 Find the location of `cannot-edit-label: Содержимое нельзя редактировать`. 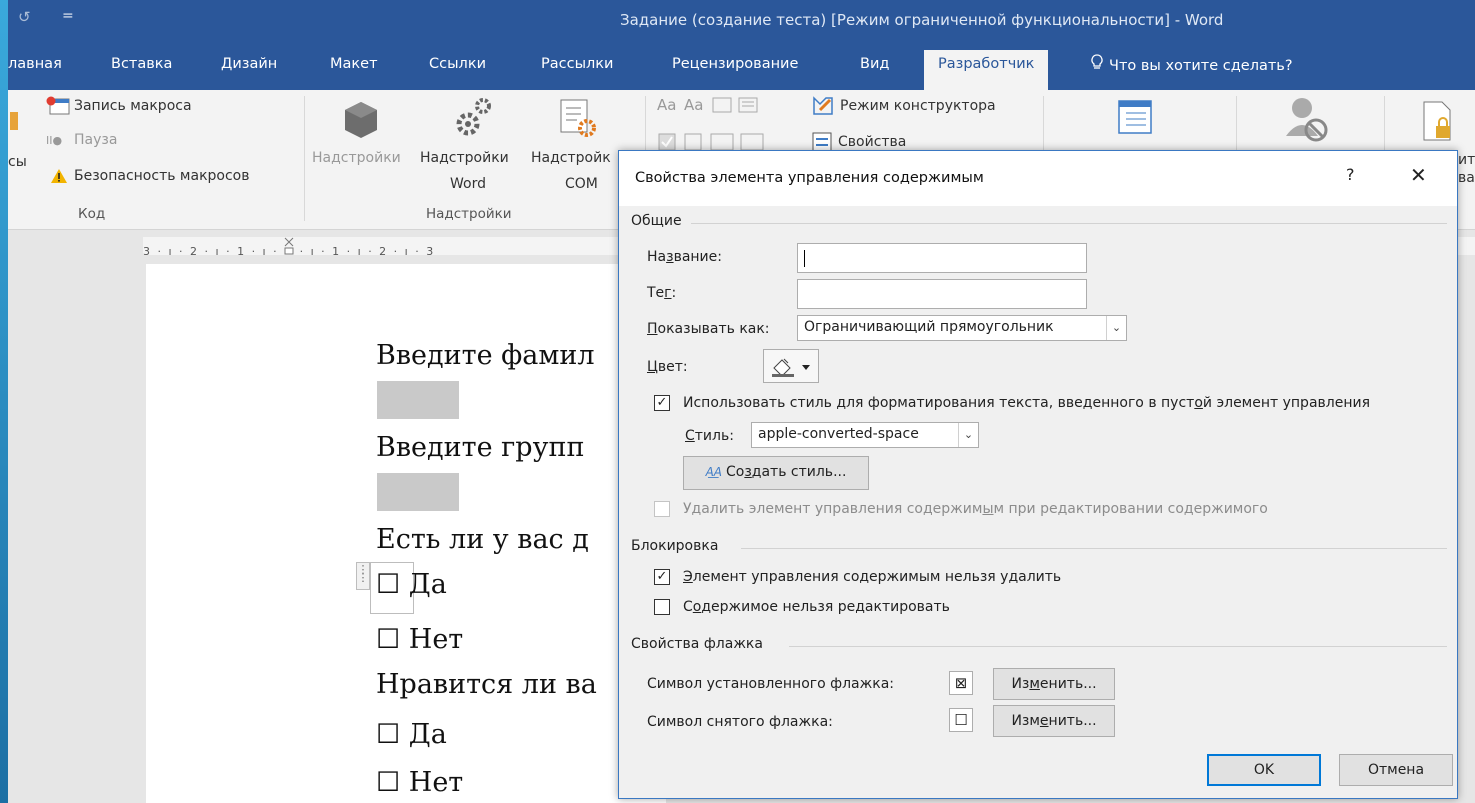

cannot-edit-label: Содержимое нельзя редактировать is located at coordinates (816, 607).